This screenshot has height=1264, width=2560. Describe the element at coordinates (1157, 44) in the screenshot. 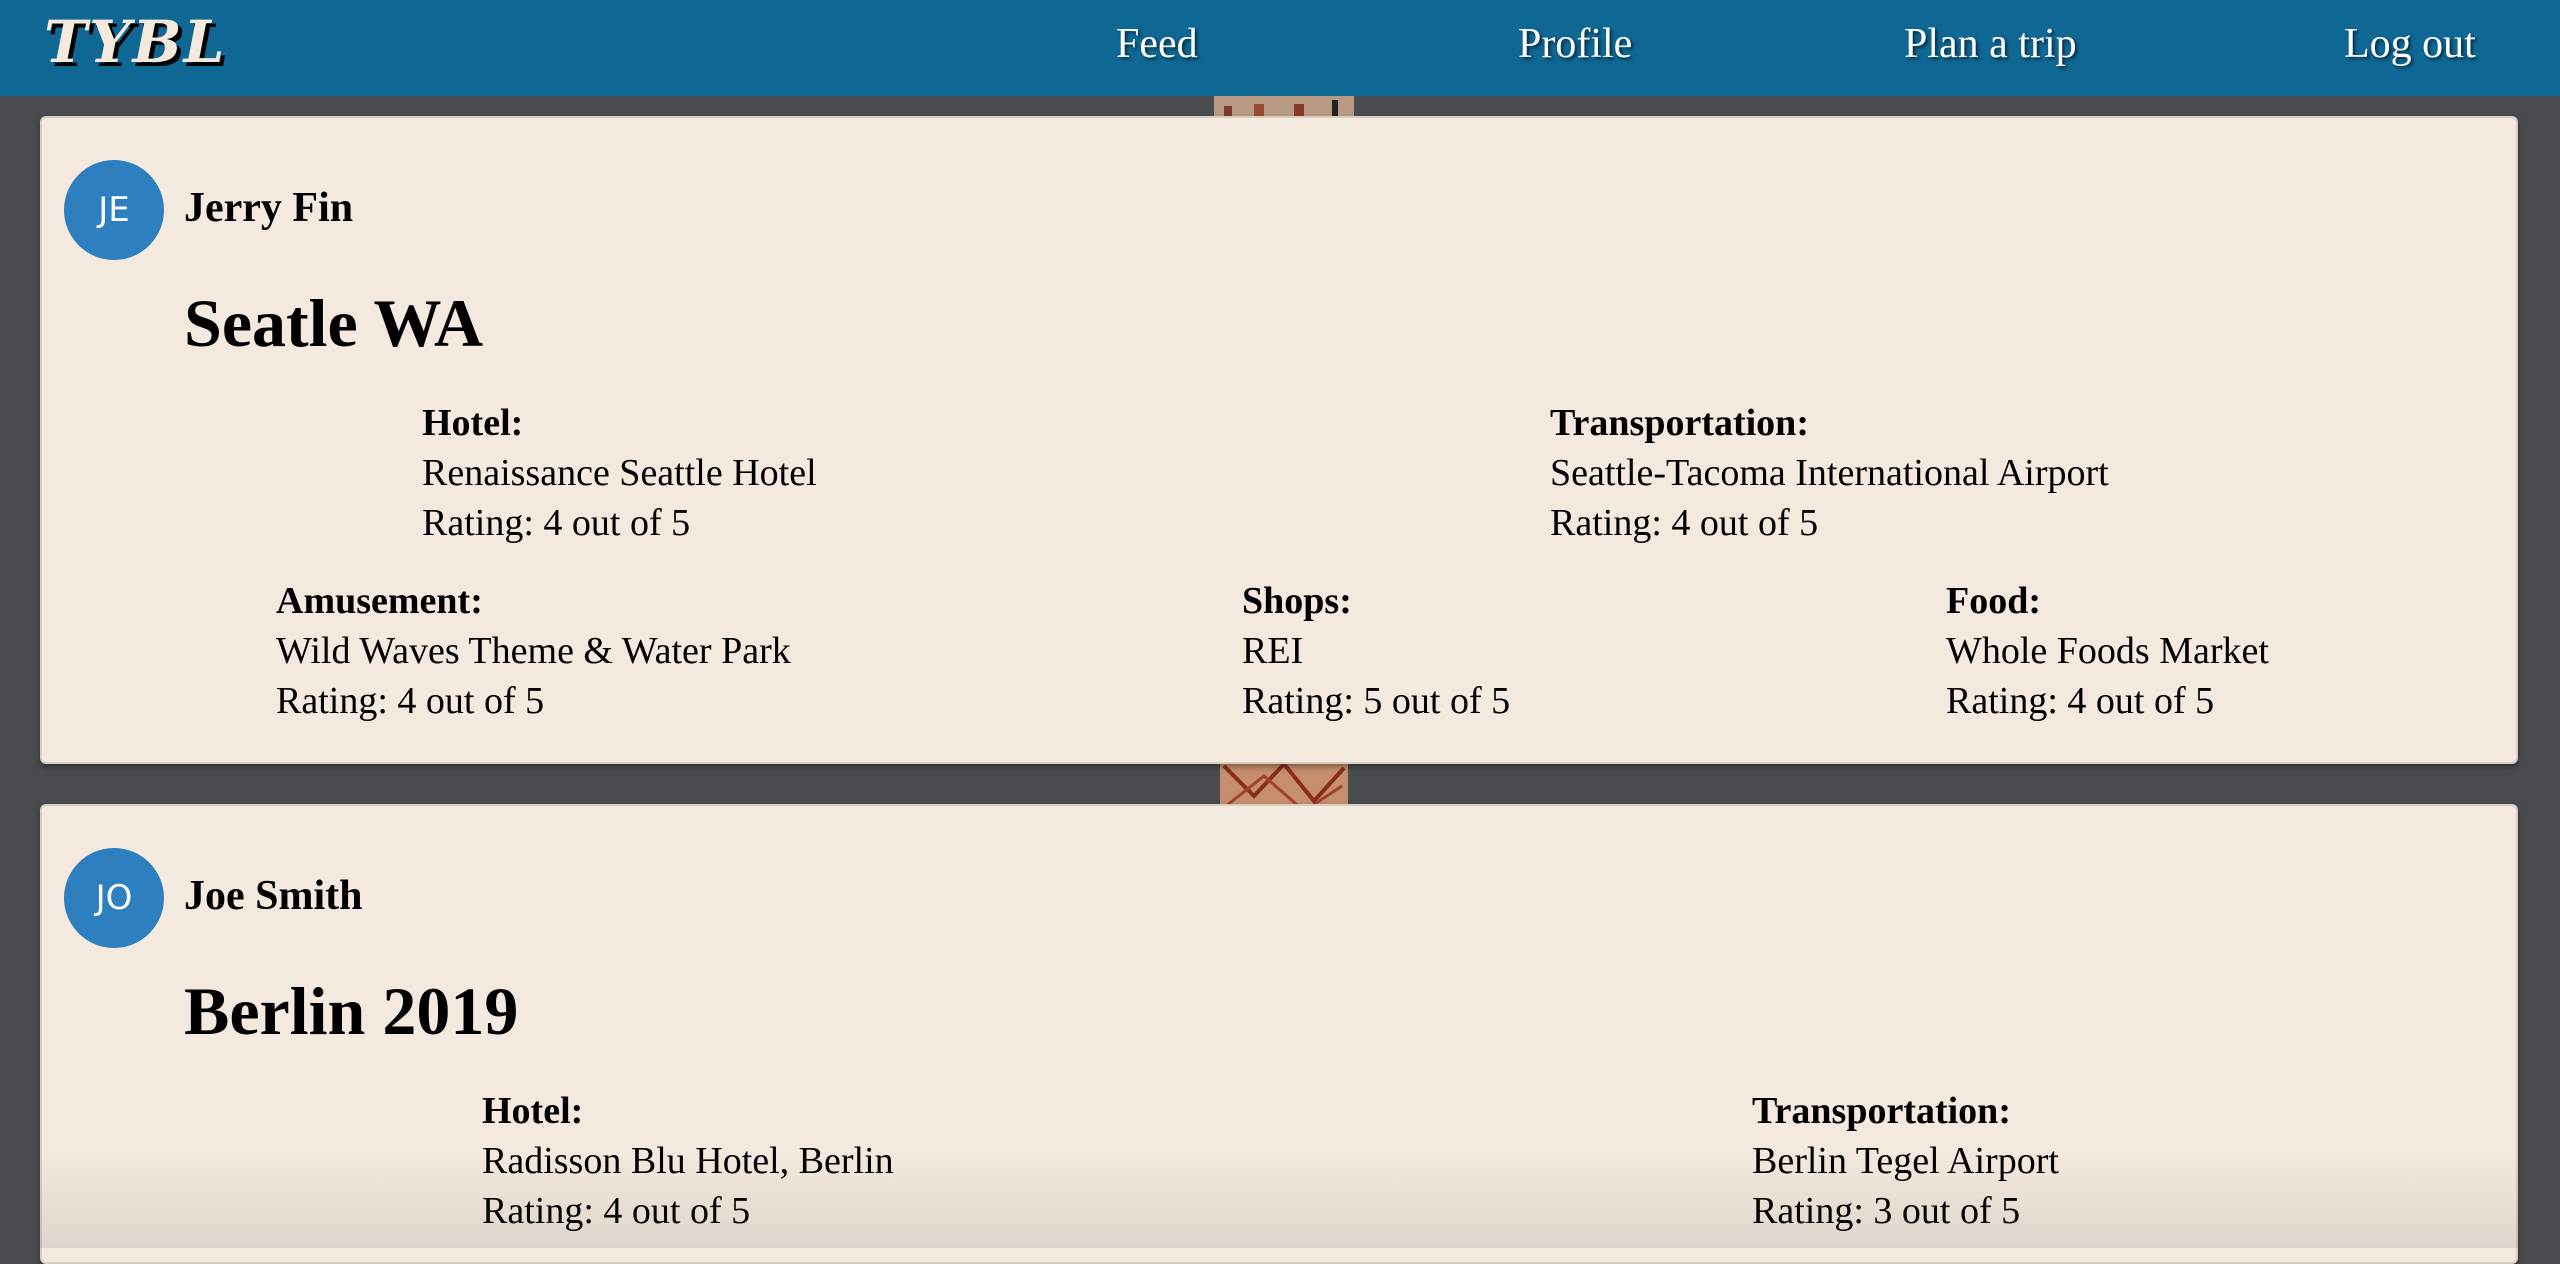

I see `nav-link-feed: Feed` at that location.